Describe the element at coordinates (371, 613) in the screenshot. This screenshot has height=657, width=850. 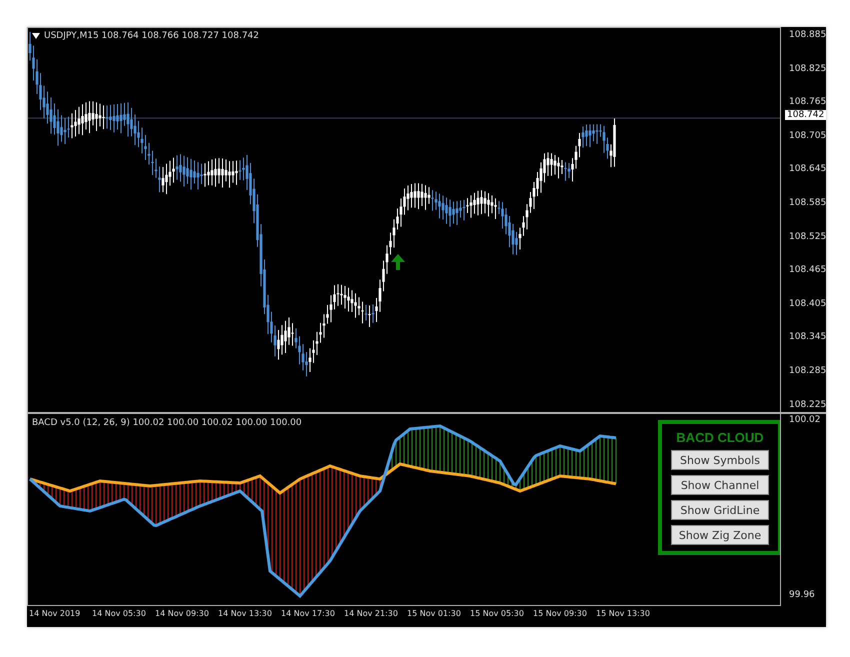
I see `time-label: 14 Nov 21:30` at that location.